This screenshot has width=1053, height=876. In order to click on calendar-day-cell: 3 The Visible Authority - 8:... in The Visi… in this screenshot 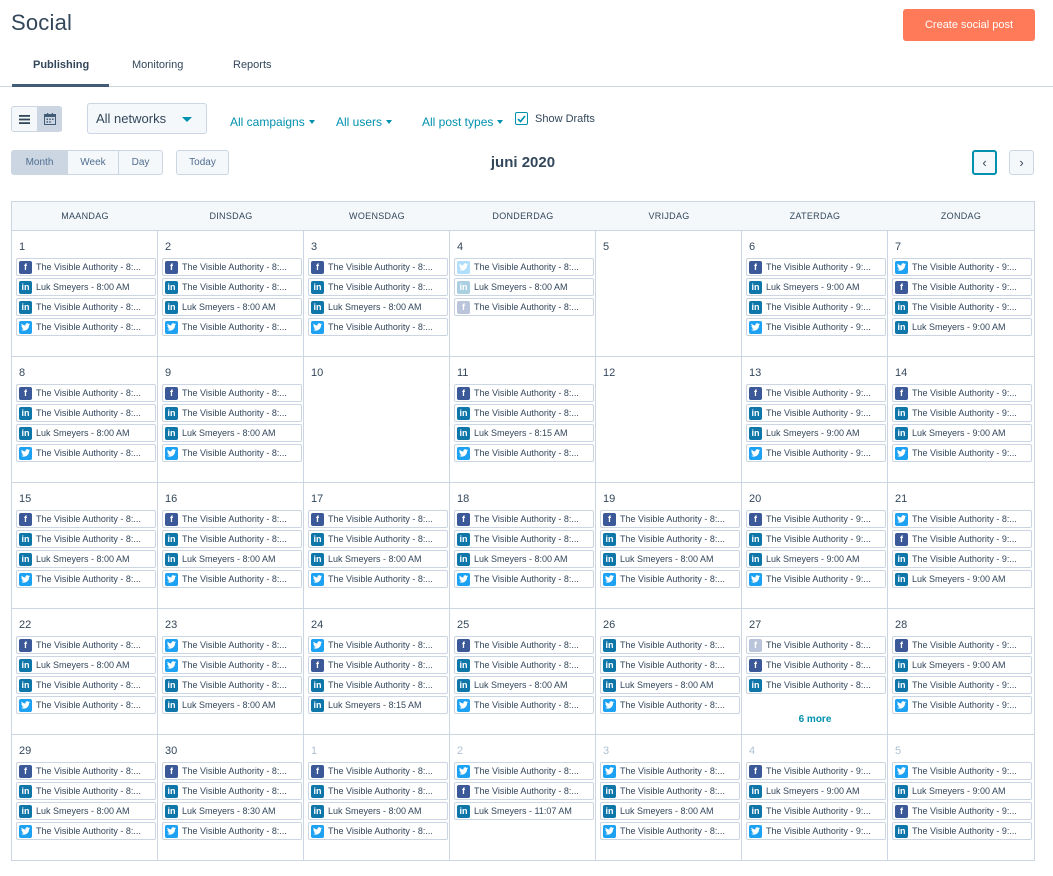, I will do `click(669, 798)`.